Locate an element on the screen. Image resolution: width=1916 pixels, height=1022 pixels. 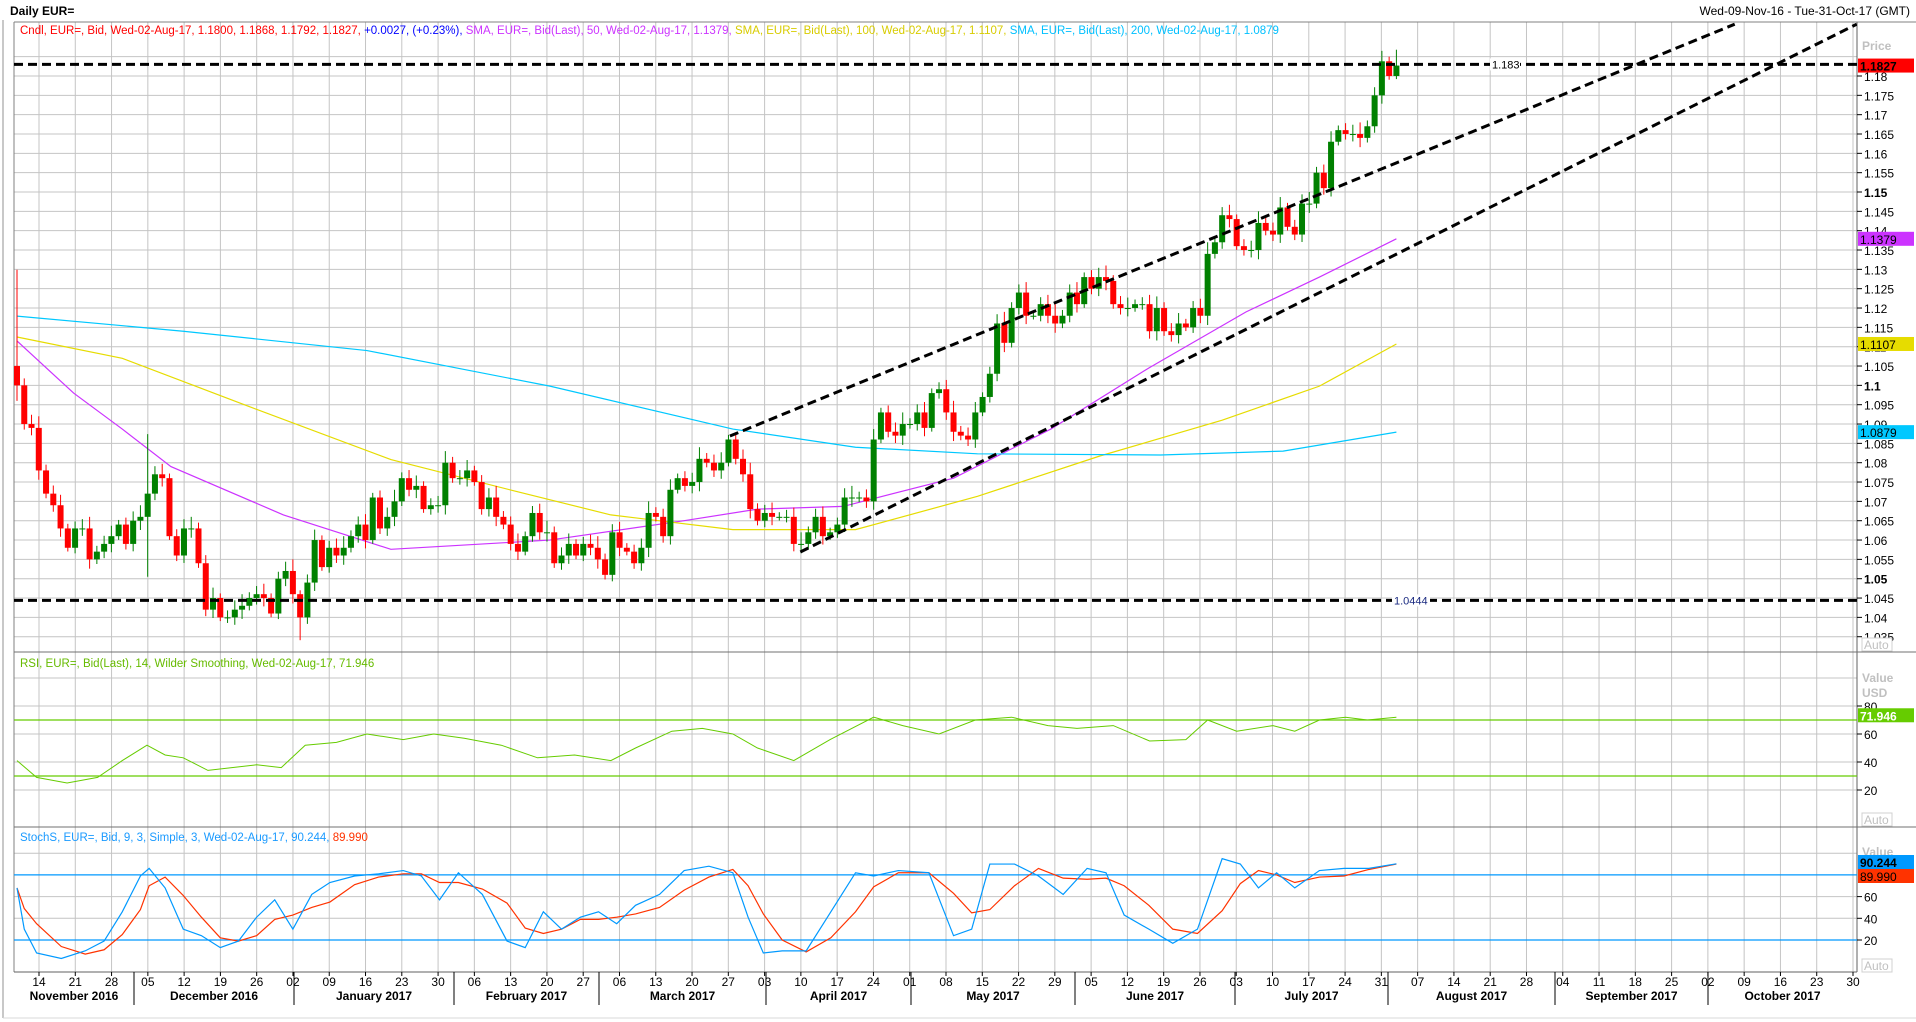
y-tick-label: 1.155 is located at coordinates (1879, 174).